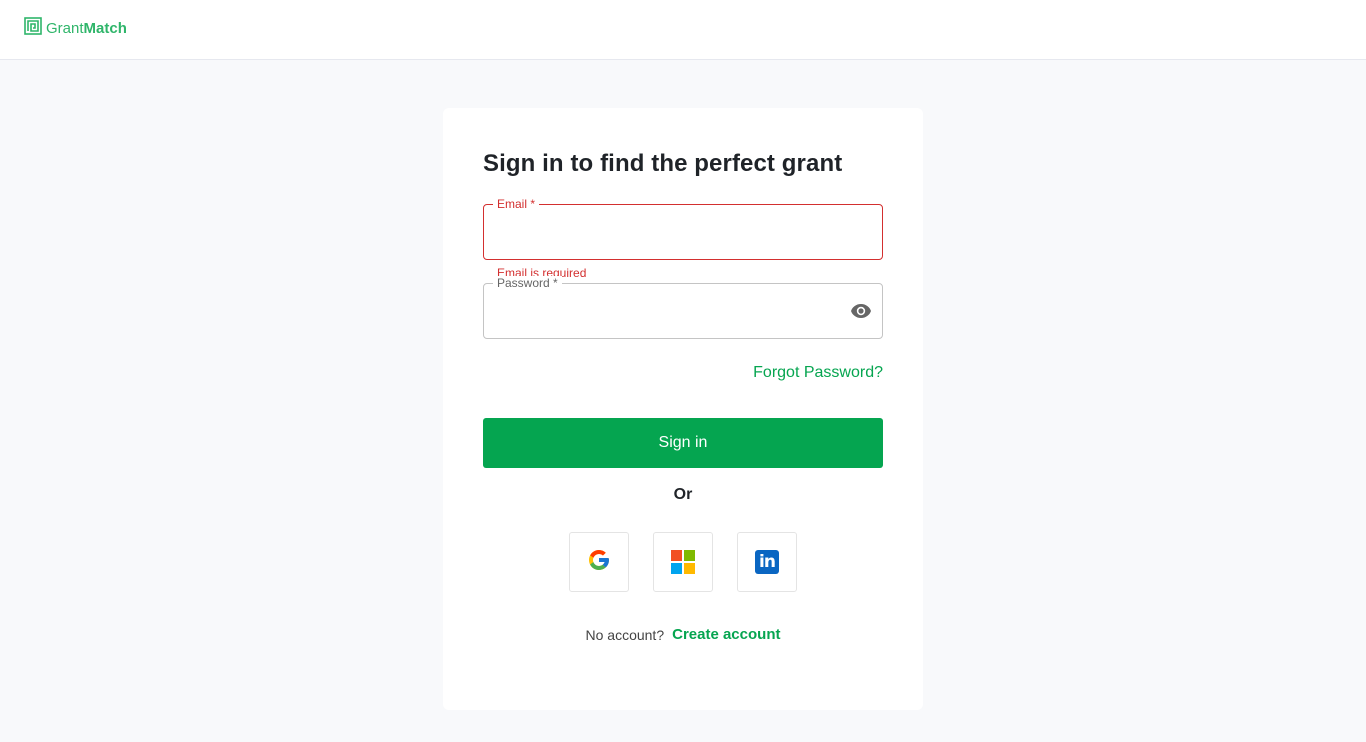 The height and width of the screenshot is (742, 1366). Describe the element at coordinates (33, 28) in the screenshot. I see `maze-logo-icon` at that location.